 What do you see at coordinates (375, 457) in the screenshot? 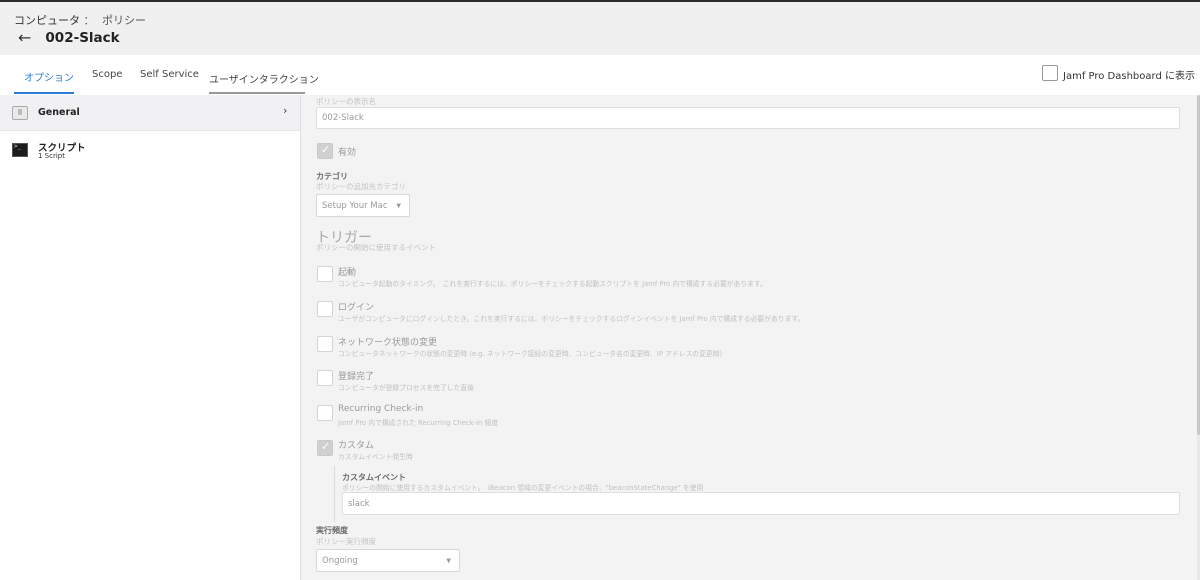
I see `trigger-custom-desc: カスタムイベント発生時` at bounding box center [375, 457].